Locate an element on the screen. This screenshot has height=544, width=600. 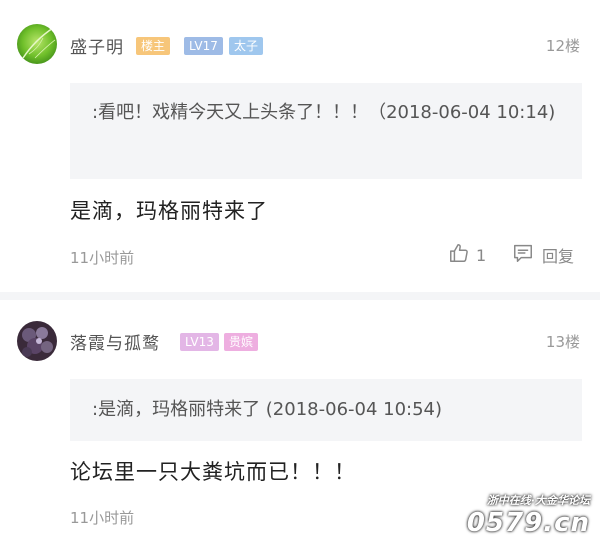
quoted-reply: :是滴，玛格丽特来了 (2018-06-04 10:54) is located at coordinates (326, 410).